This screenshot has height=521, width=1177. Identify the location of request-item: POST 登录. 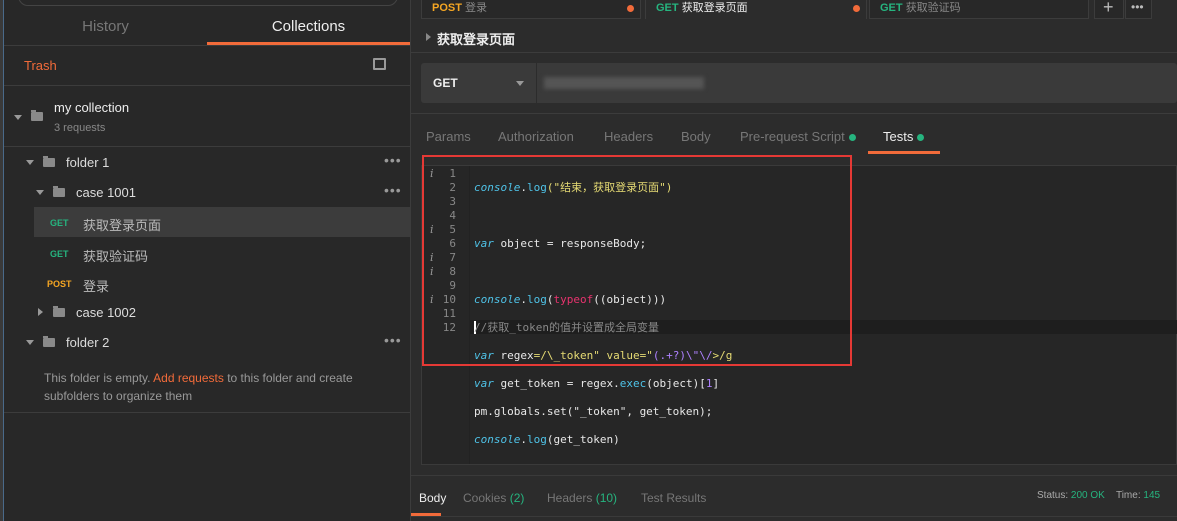
(222, 283).